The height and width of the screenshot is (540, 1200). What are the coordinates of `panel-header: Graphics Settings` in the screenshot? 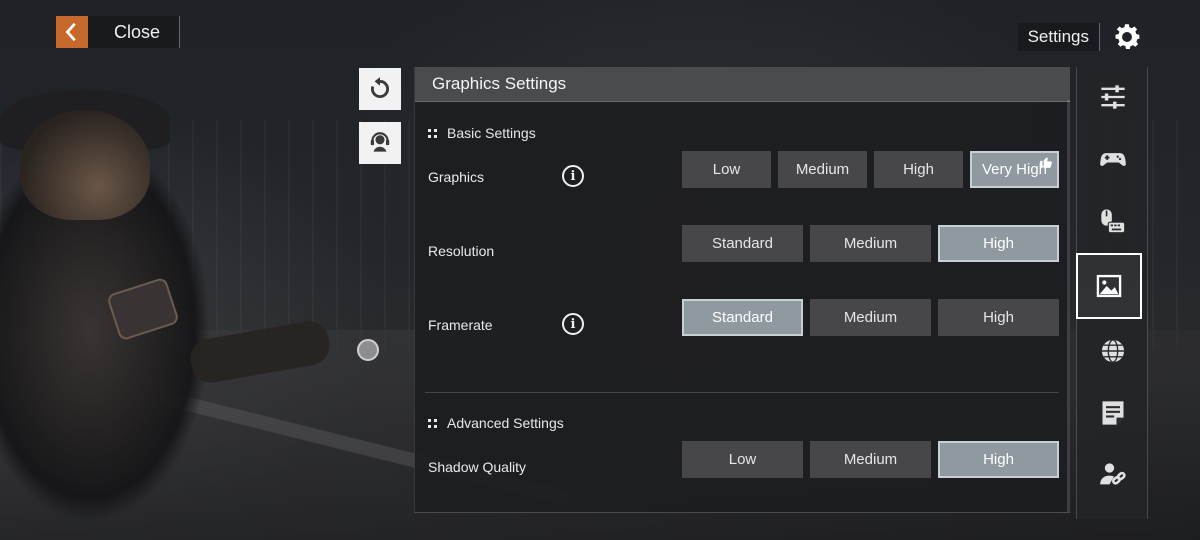 It's located at (742, 84).